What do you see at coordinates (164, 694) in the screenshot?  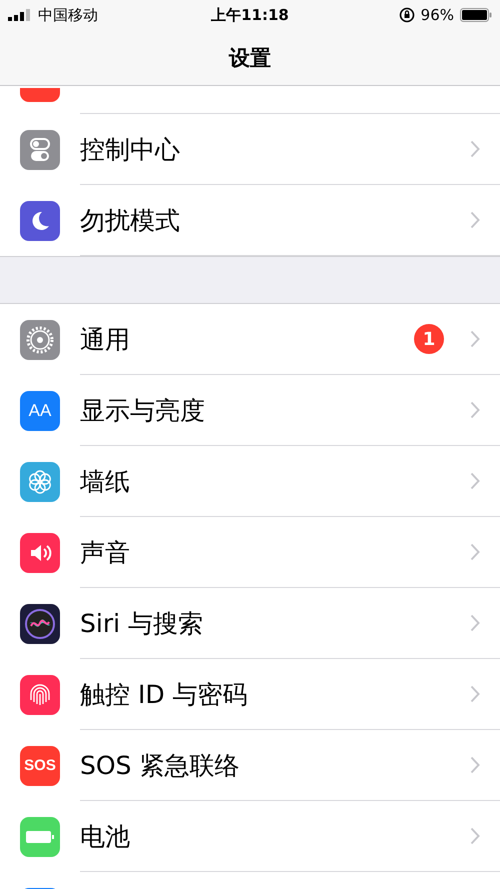 I see `row-label: 触控 ID 与密码` at bounding box center [164, 694].